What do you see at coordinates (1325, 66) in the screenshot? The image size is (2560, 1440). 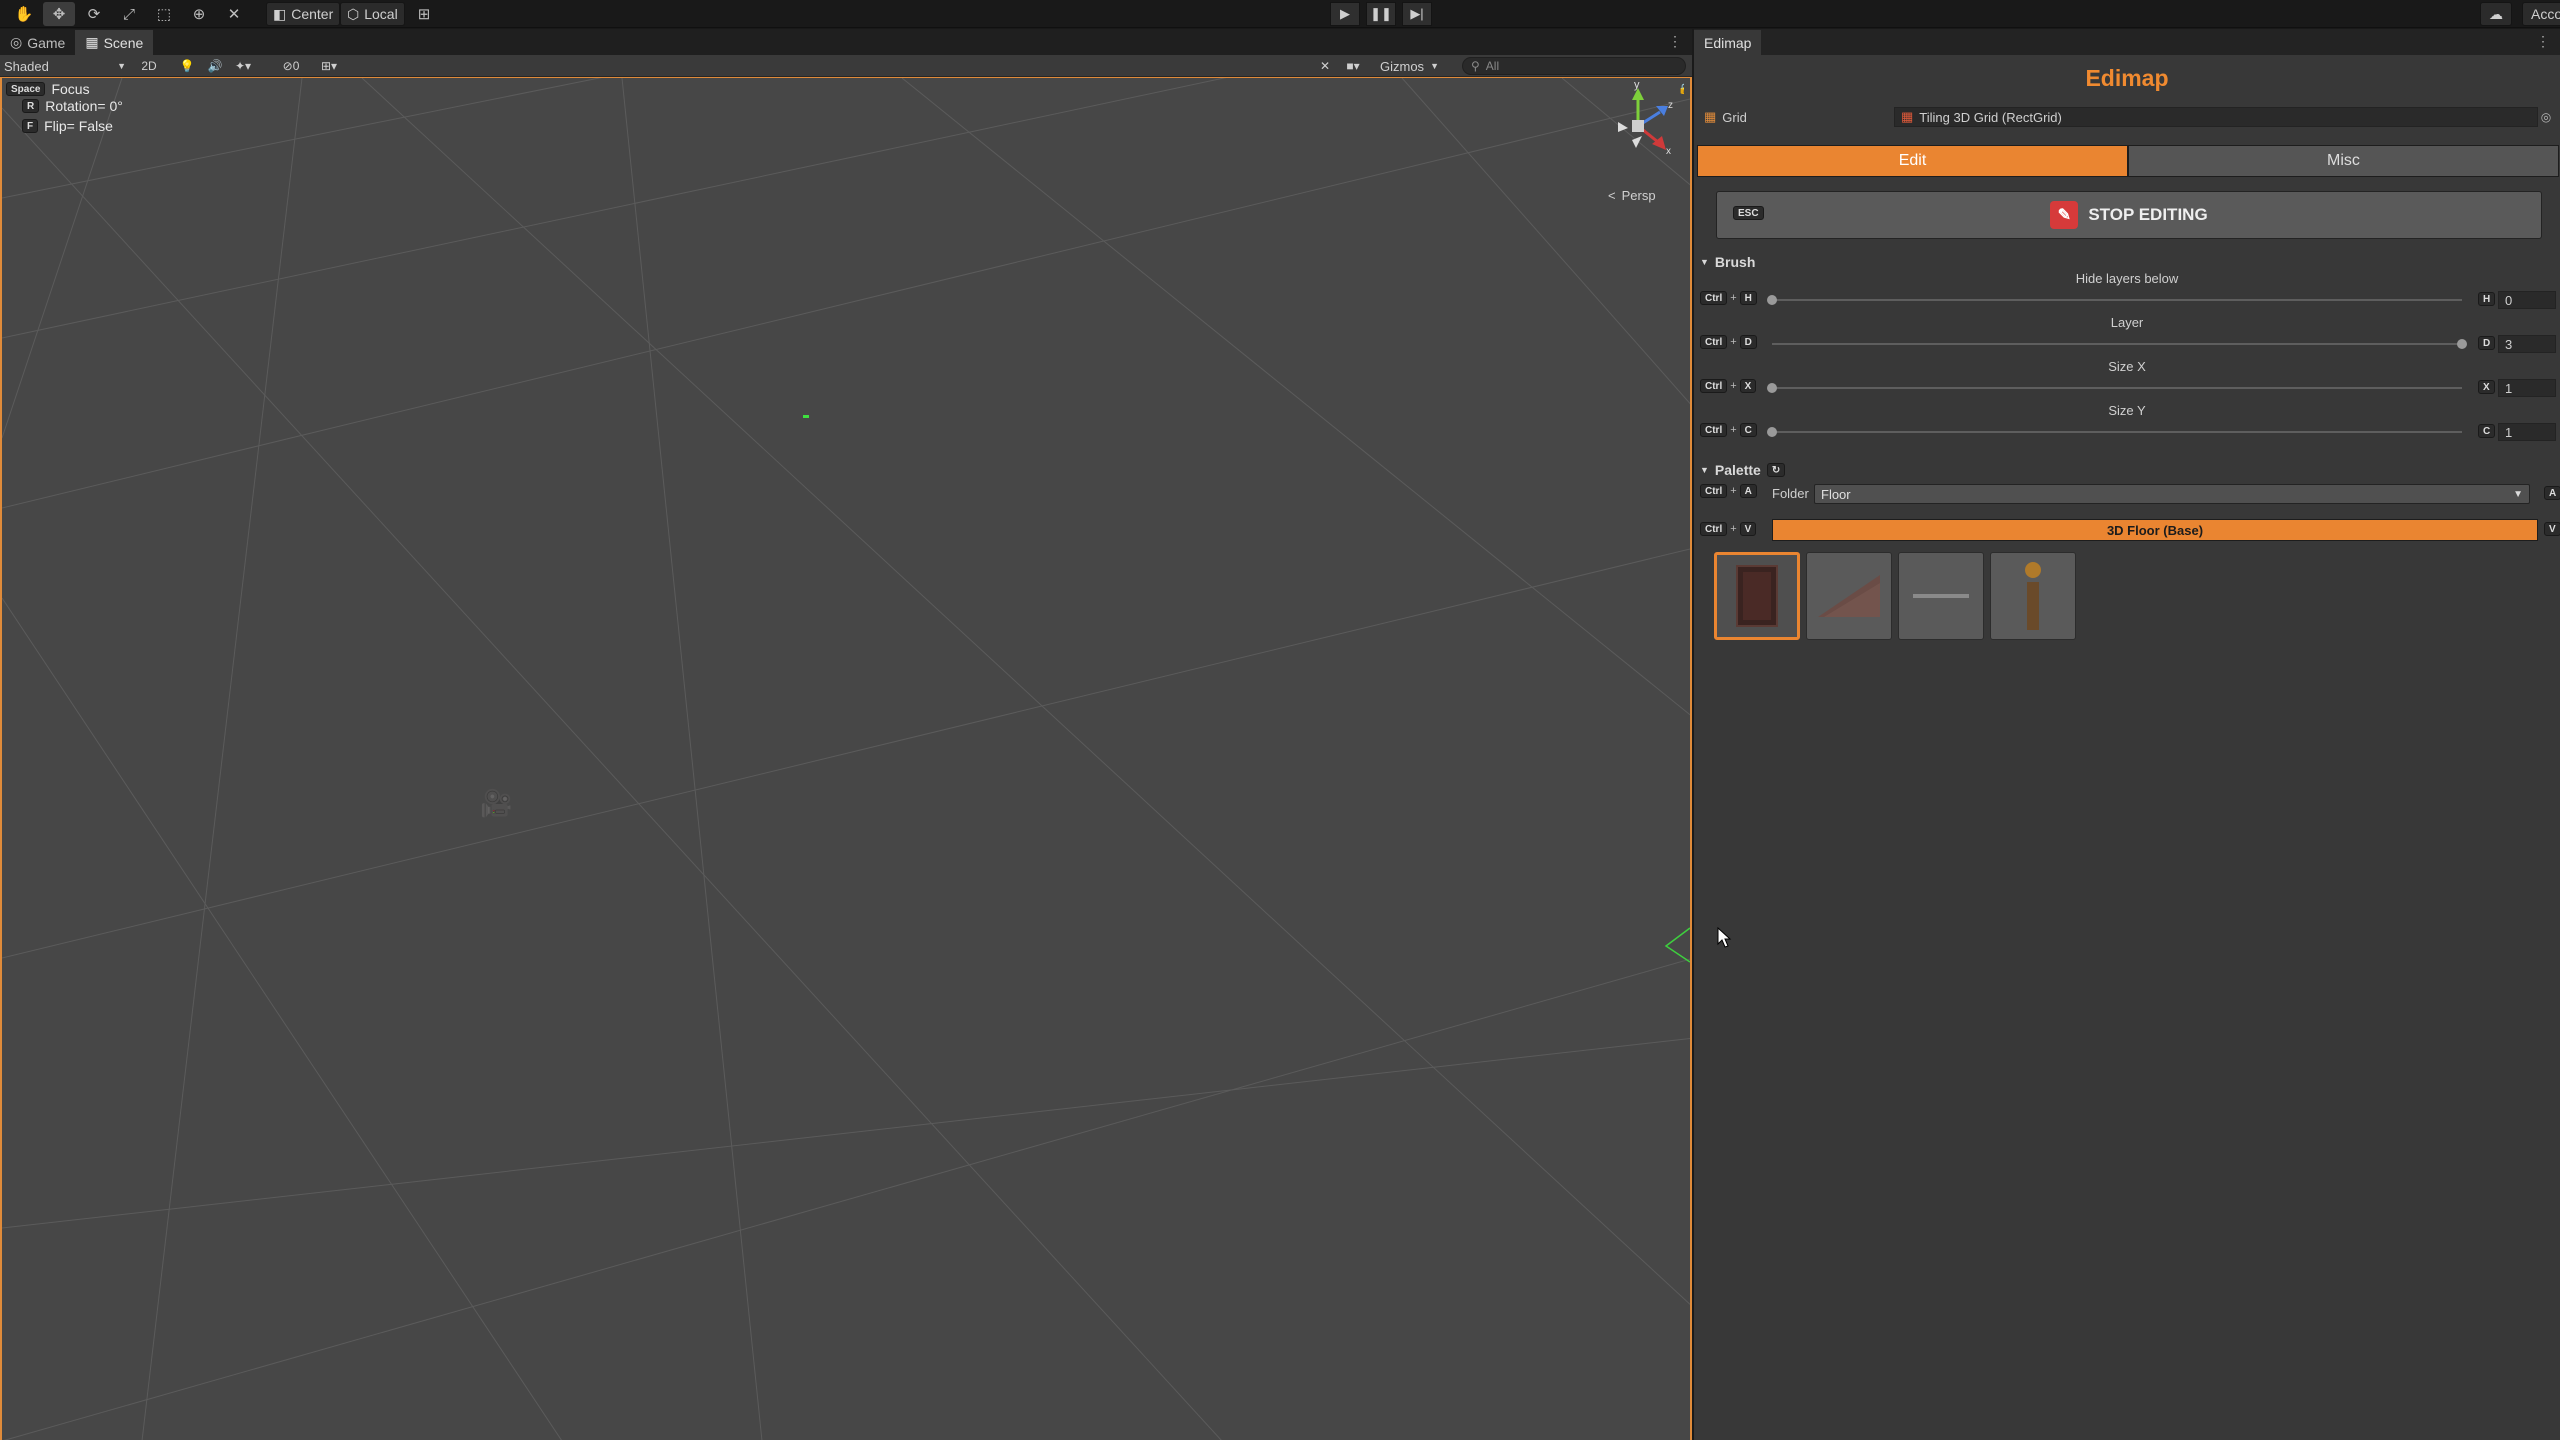 I see `tools-icon: ✕` at bounding box center [1325, 66].